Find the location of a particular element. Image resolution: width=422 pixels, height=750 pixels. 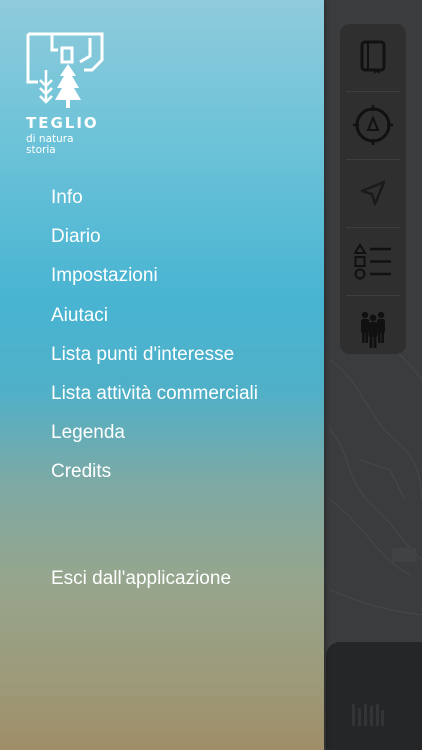

logo-subtitle-line2: storia is located at coordinates (41, 150).